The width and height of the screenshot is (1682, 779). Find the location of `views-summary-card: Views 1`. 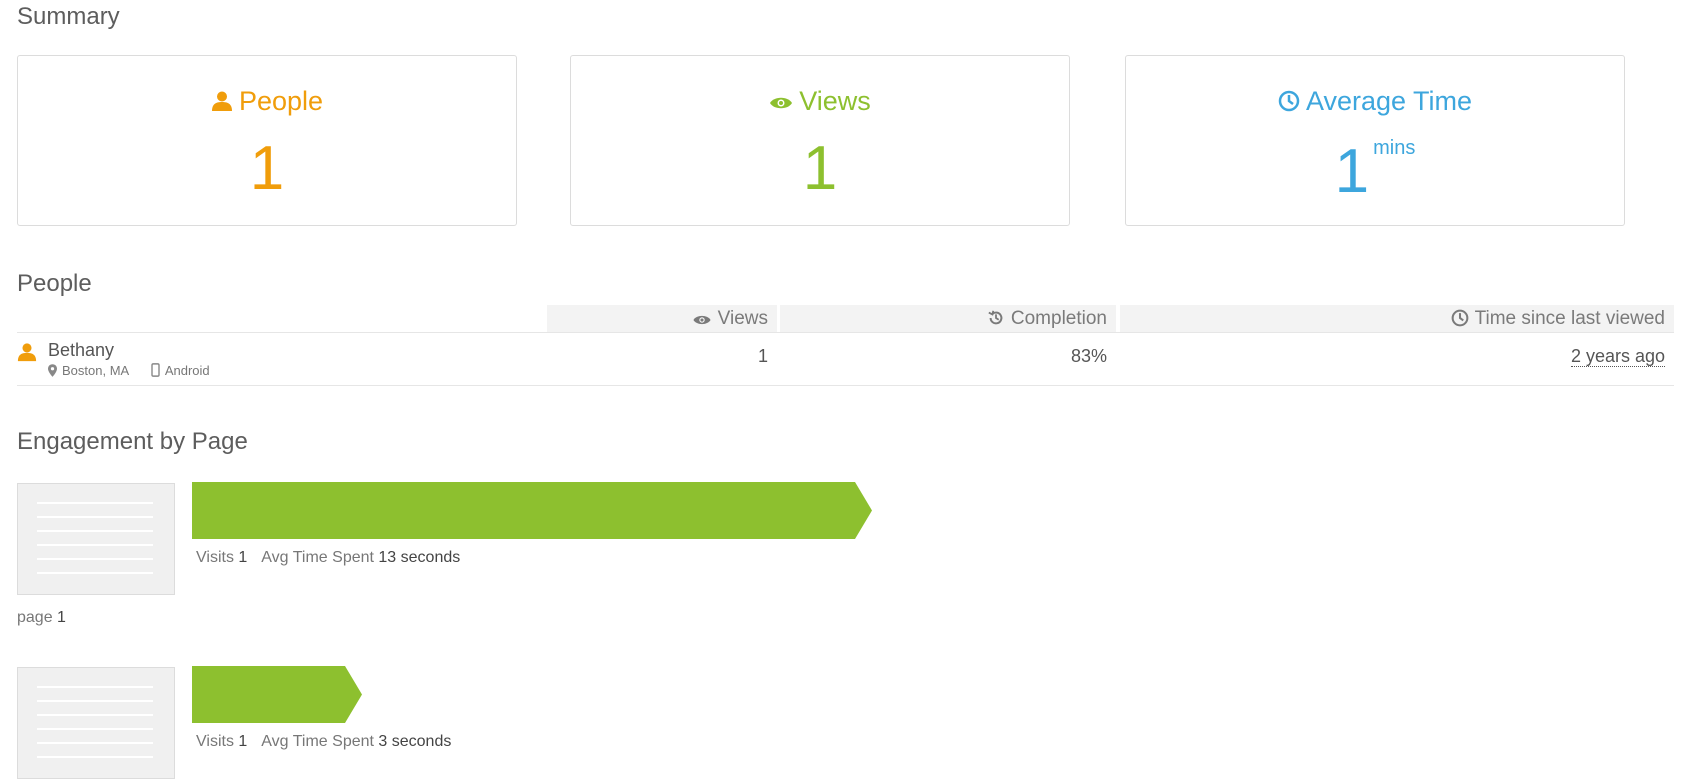

views-summary-card: Views 1 is located at coordinates (820, 140).